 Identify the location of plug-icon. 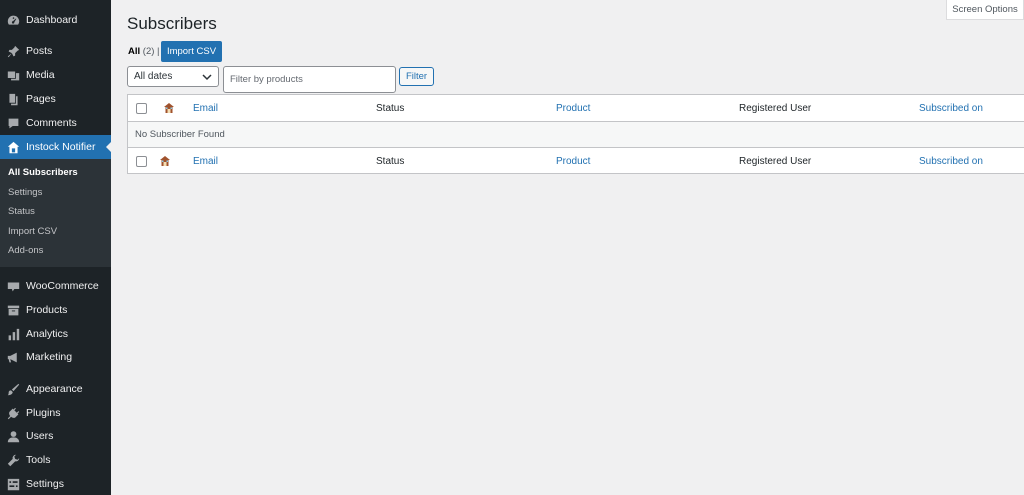
(13, 413).